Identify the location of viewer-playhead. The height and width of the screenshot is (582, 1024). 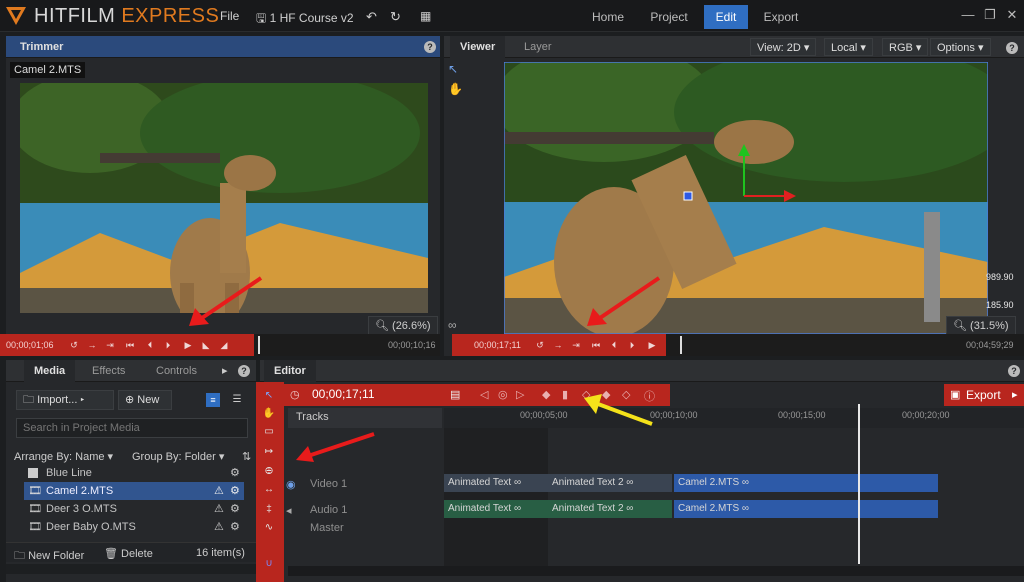
(681, 345).